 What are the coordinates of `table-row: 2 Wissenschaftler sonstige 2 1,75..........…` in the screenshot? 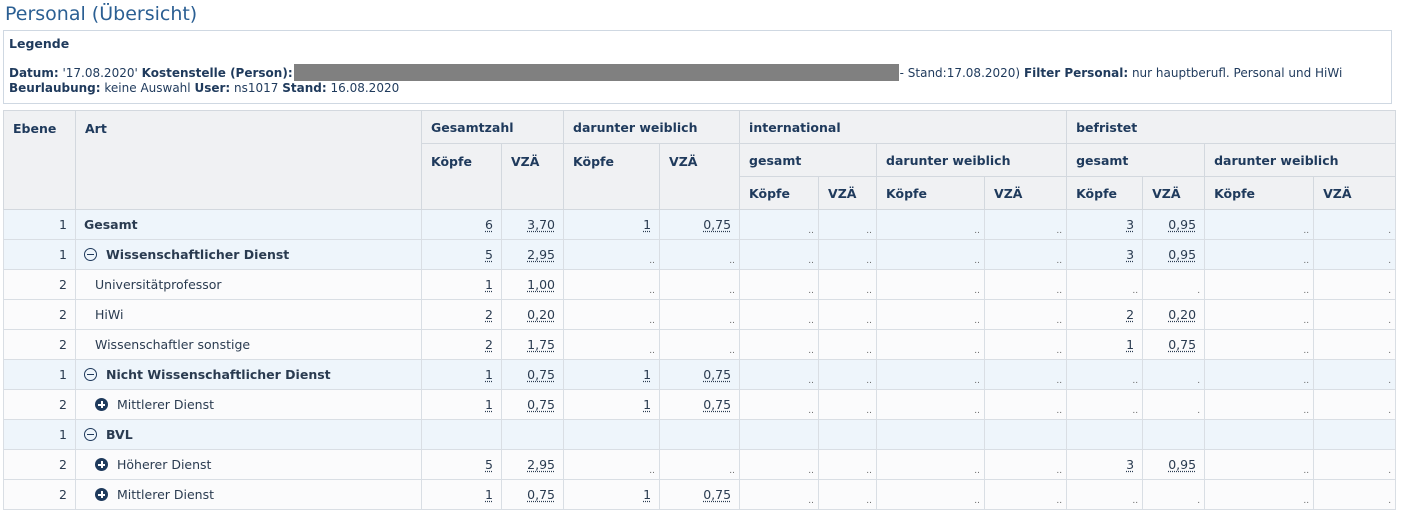 It's located at (700, 344).